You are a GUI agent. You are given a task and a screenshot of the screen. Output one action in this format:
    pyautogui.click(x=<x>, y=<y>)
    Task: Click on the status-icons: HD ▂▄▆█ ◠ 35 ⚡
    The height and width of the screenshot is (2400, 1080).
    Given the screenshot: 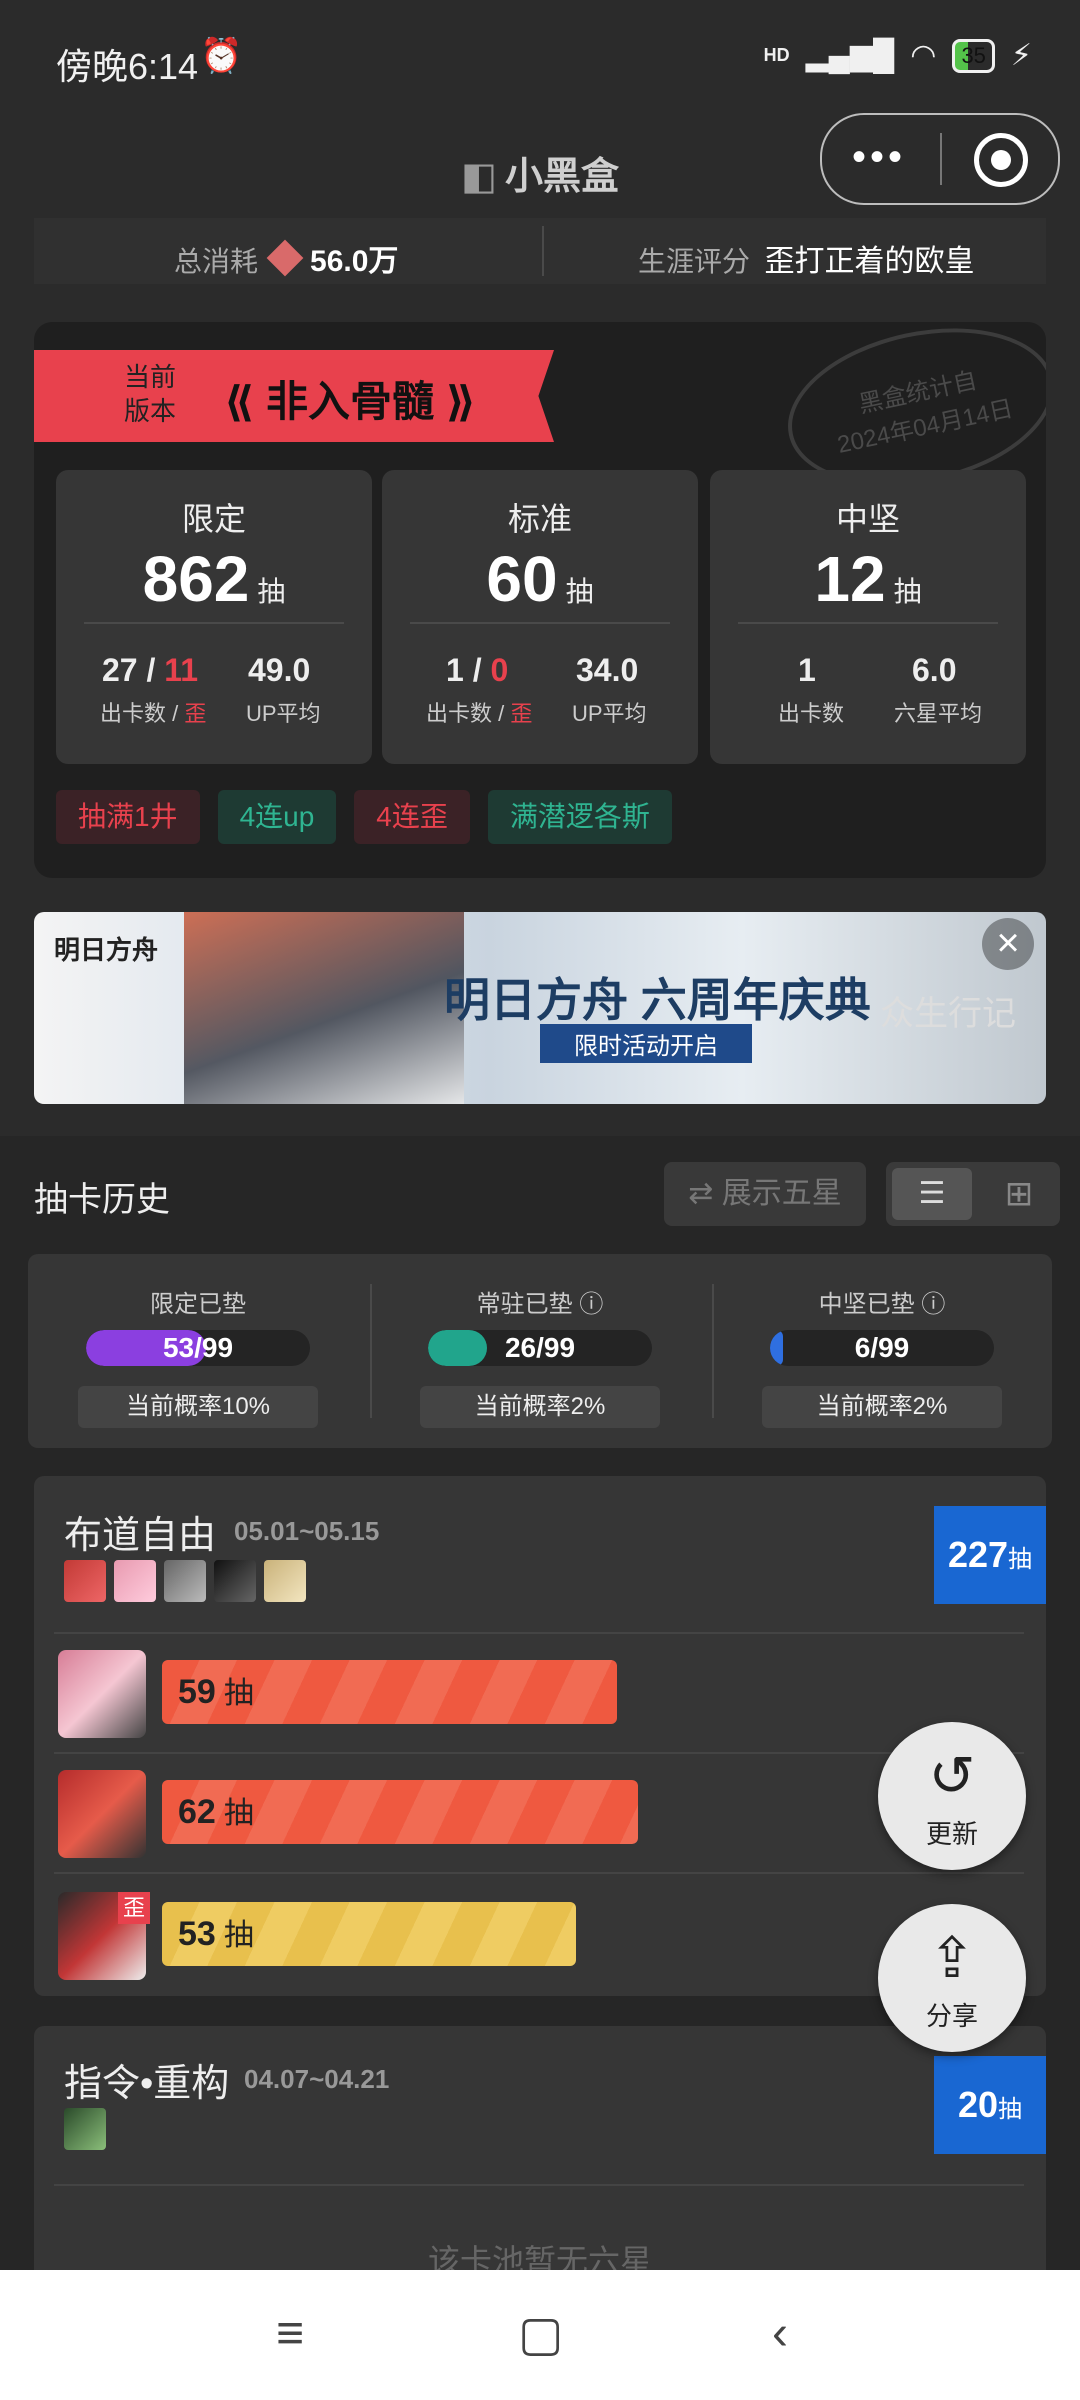 What is the action you would take?
    pyautogui.click(x=898, y=55)
    